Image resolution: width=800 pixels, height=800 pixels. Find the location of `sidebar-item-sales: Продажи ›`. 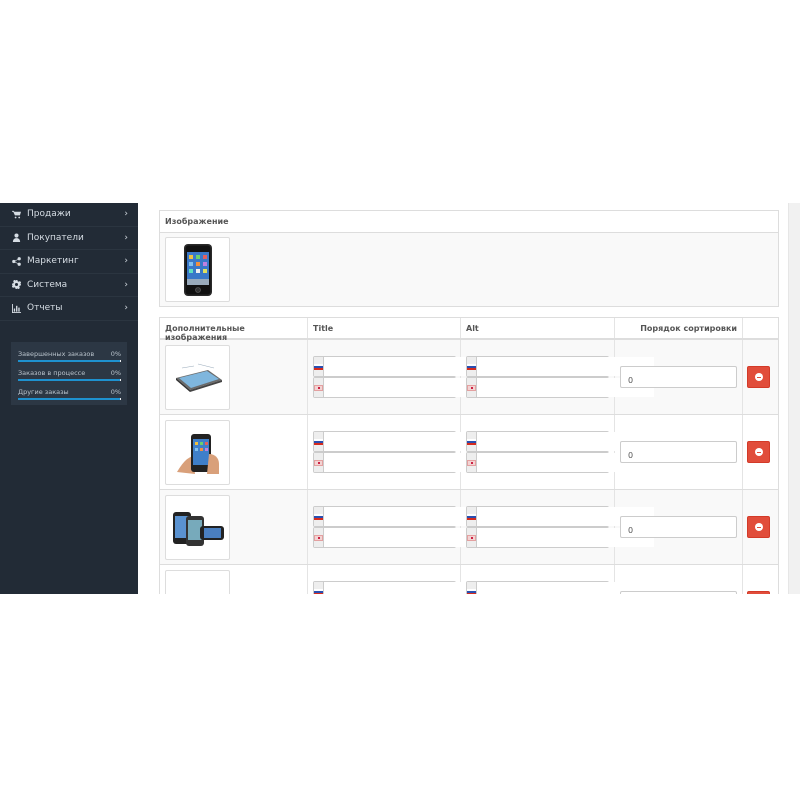

sidebar-item-sales: Продажи › is located at coordinates (69, 215).